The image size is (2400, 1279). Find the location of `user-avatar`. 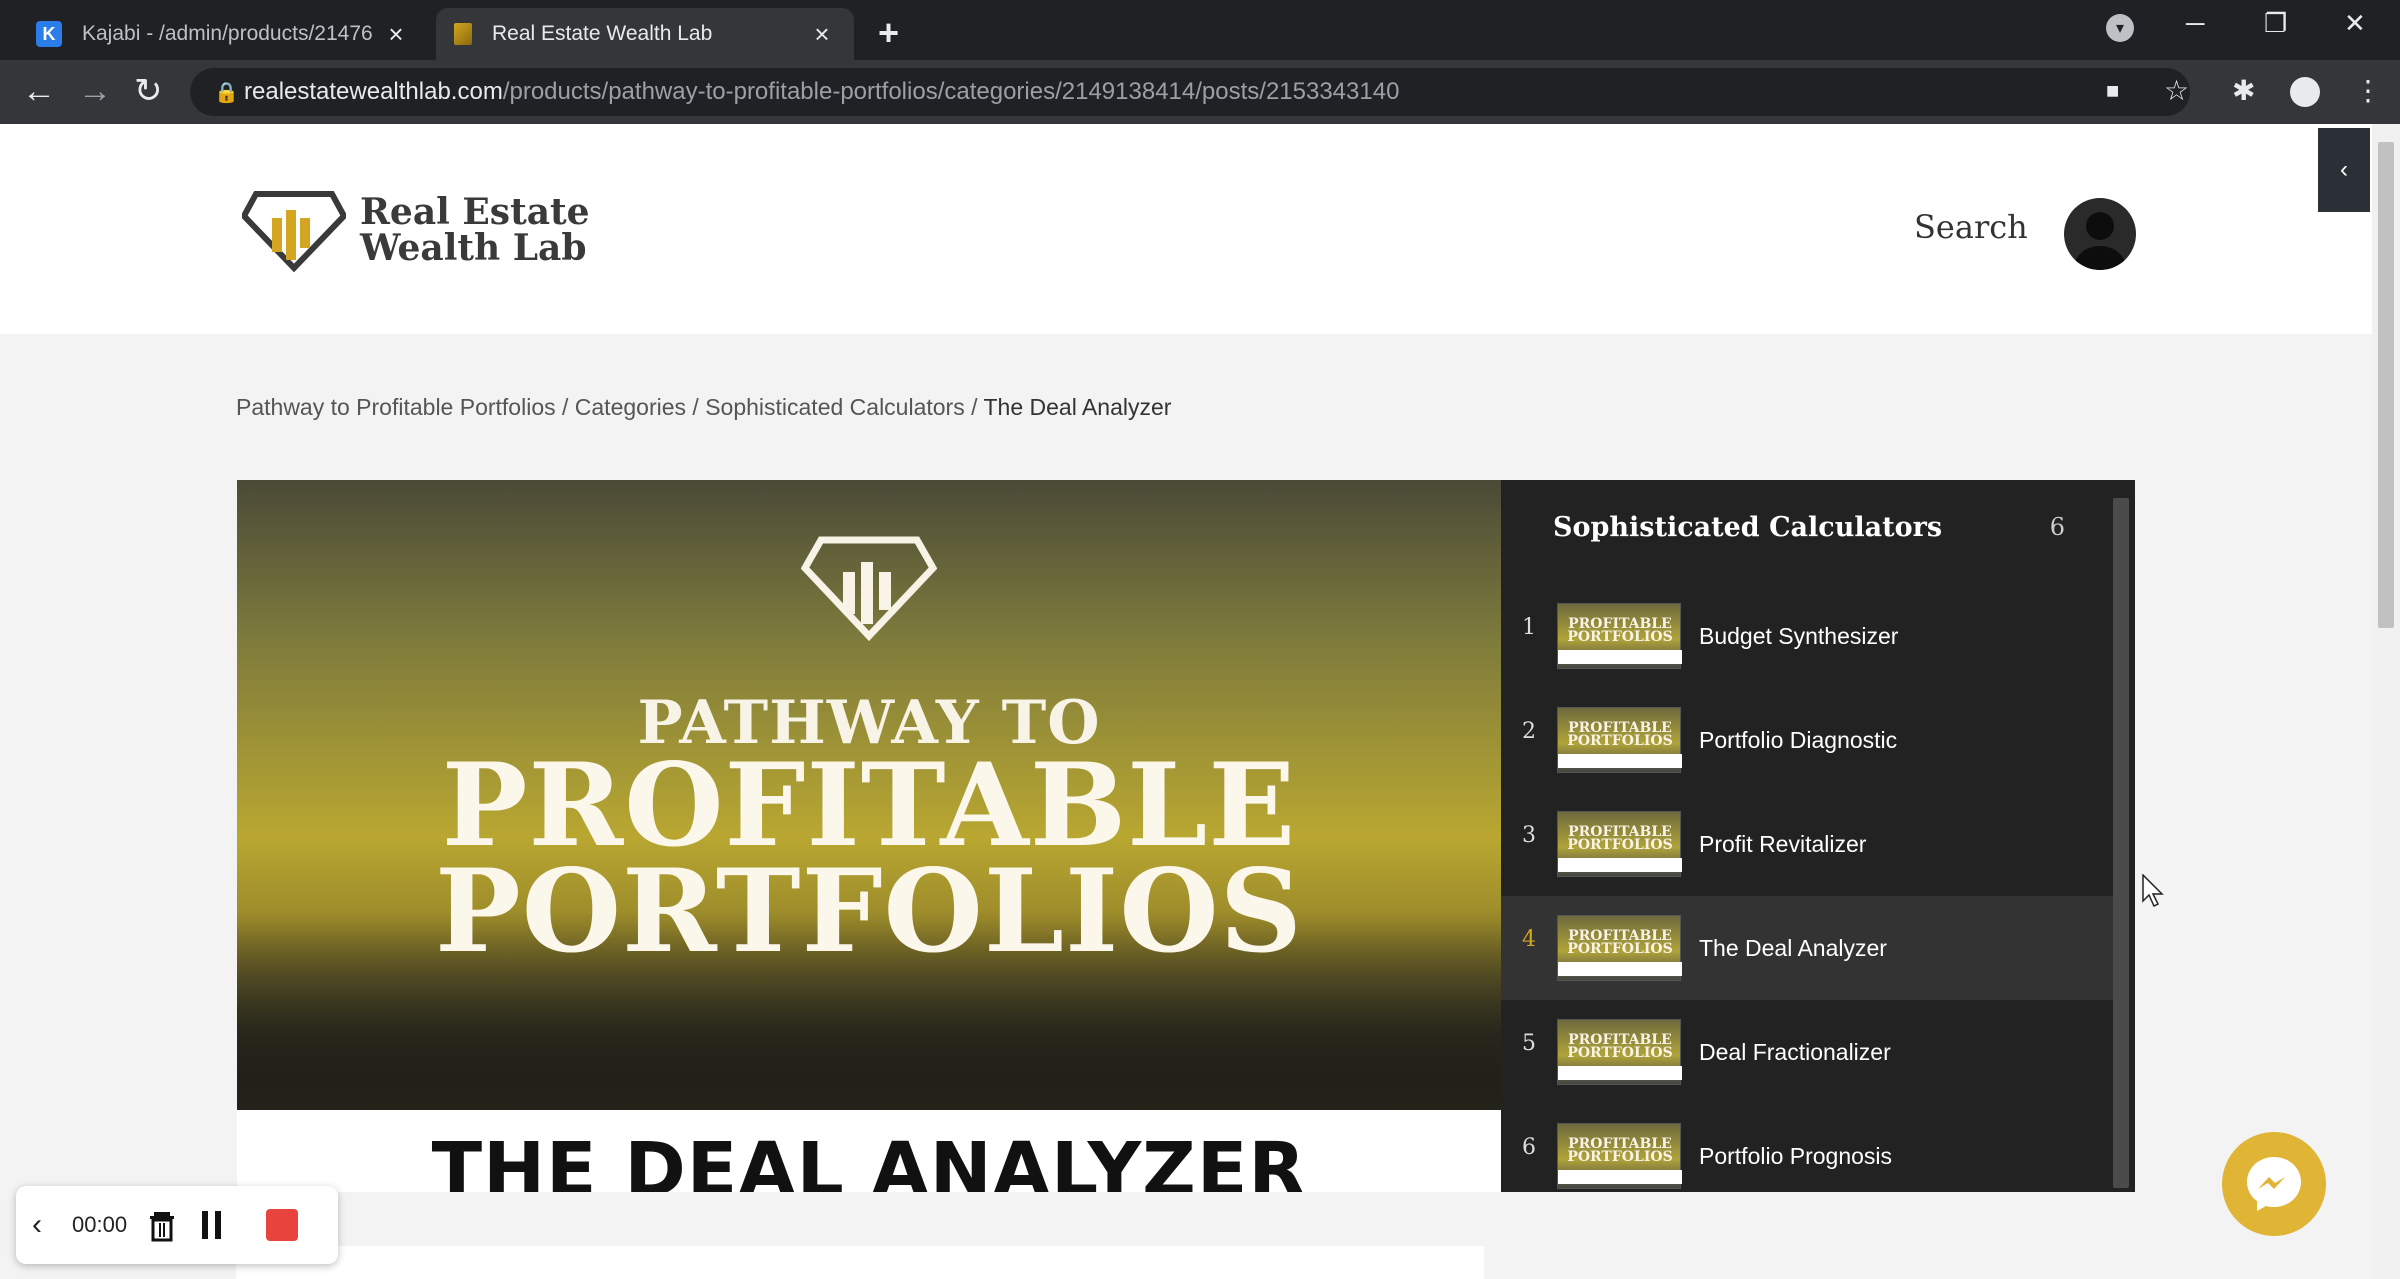

user-avatar is located at coordinates (2100, 234).